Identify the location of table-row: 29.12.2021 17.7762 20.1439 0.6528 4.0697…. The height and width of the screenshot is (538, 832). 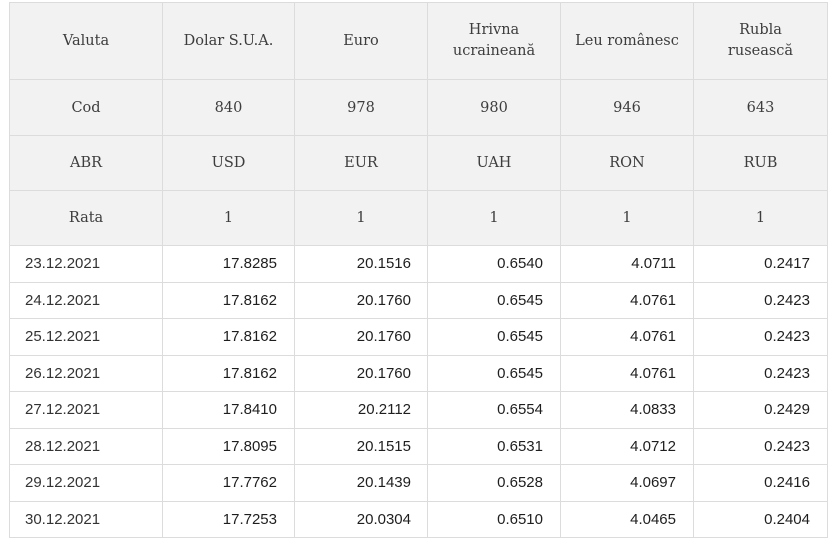
(418, 483).